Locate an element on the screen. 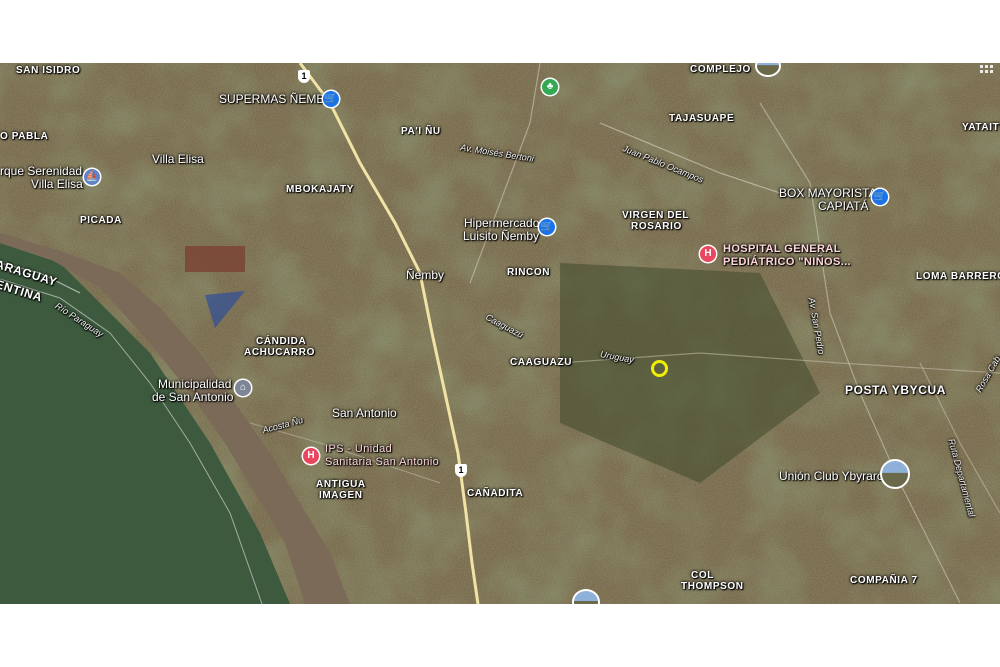 This screenshot has width=1000, height=667. place-compania-7: COMPAÑIA 7 is located at coordinates (884, 580).